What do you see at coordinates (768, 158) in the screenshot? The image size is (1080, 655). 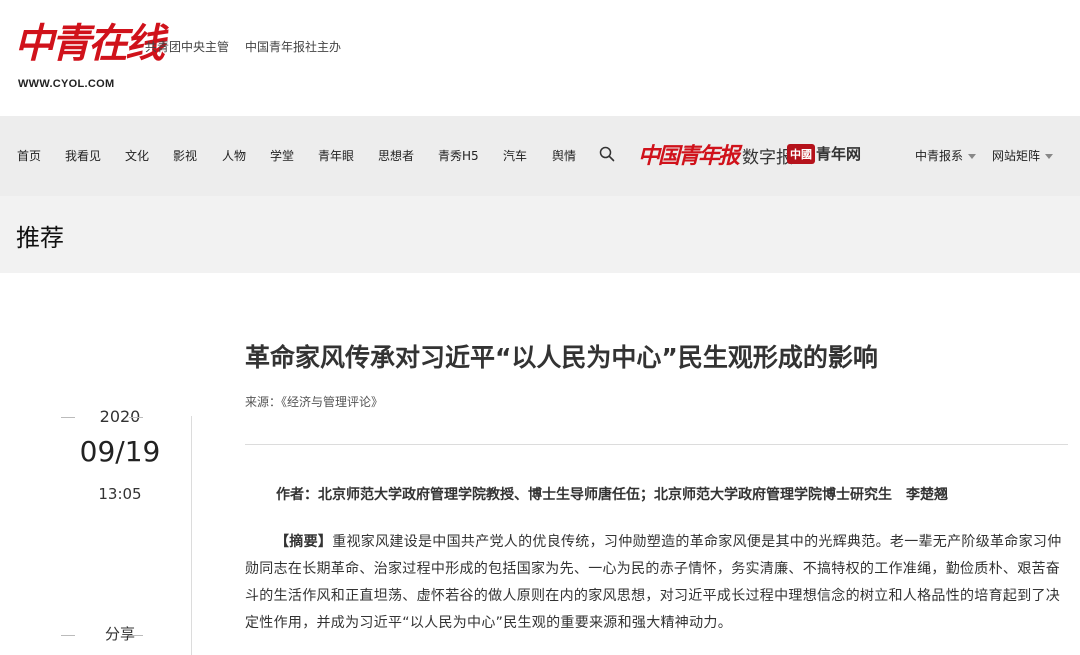 I see `digital-paper-label: 数字报` at bounding box center [768, 158].